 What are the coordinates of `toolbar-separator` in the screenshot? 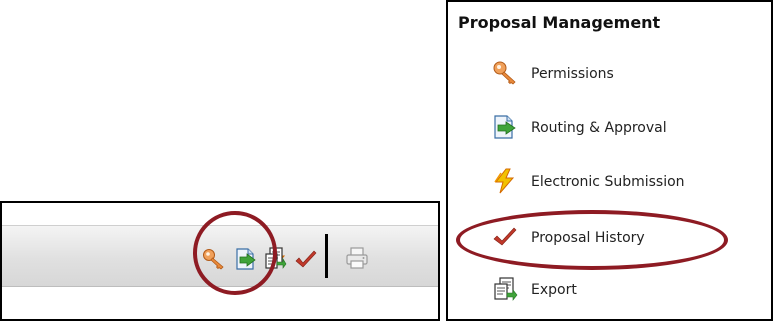 It's located at (326, 256).